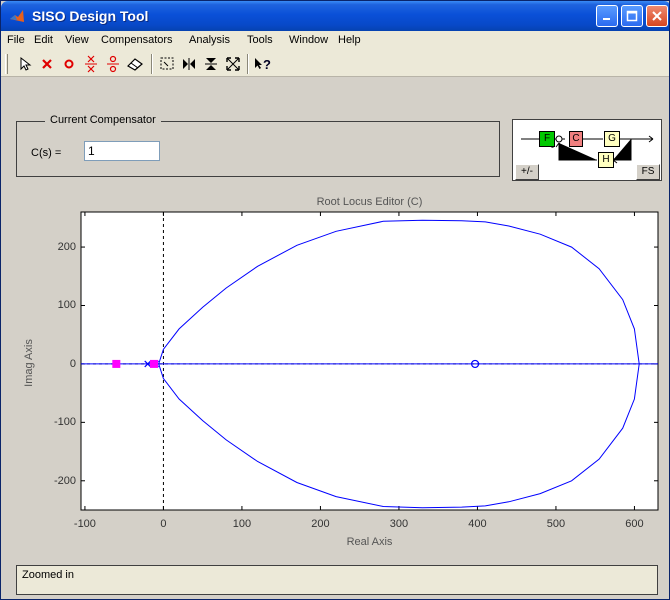 This screenshot has height=600, width=670. What do you see at coordinates (477, 524) in the screenshot?
I see `x-tick-label: 400` at bounding box center [477, 524].